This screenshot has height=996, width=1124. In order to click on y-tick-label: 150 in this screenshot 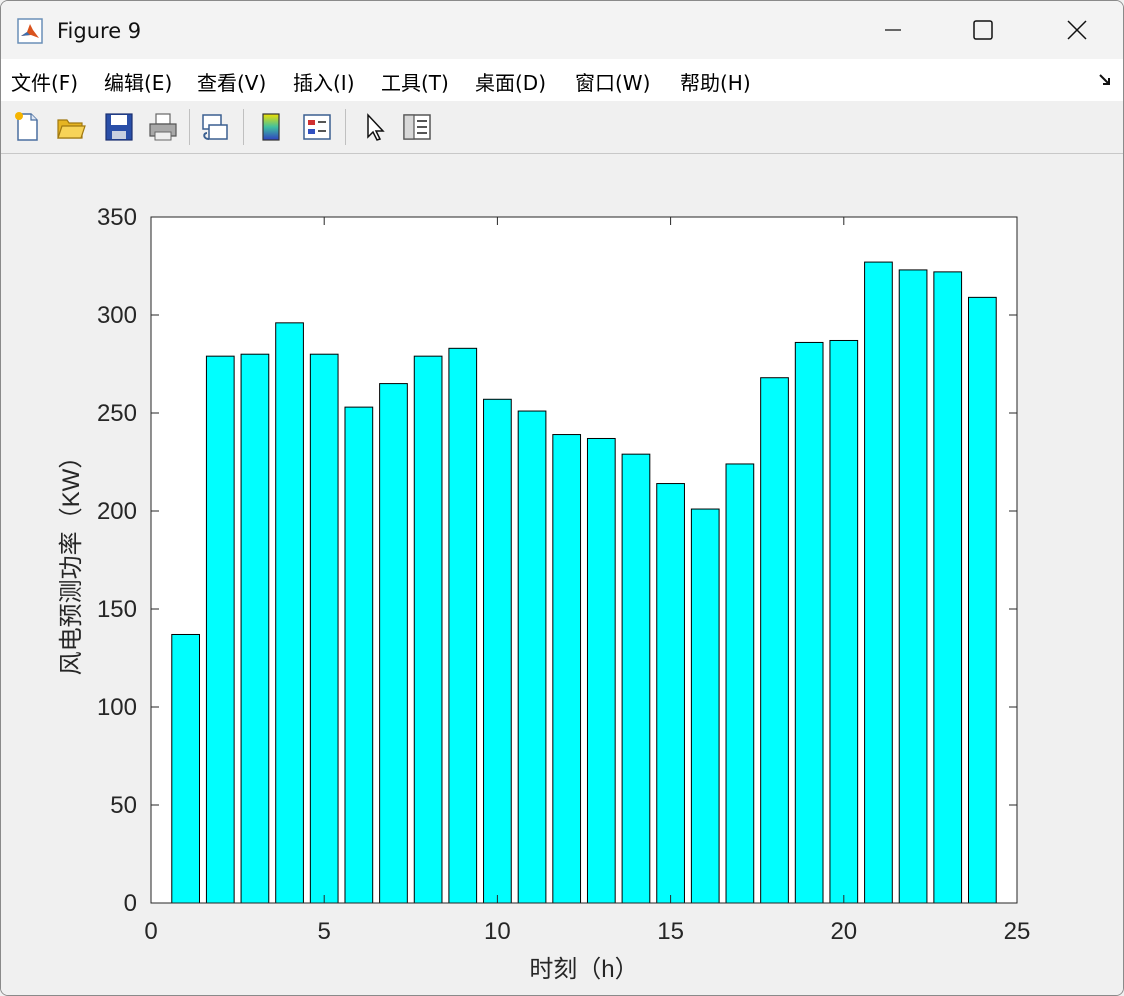, I will do `click(117, 609)`.